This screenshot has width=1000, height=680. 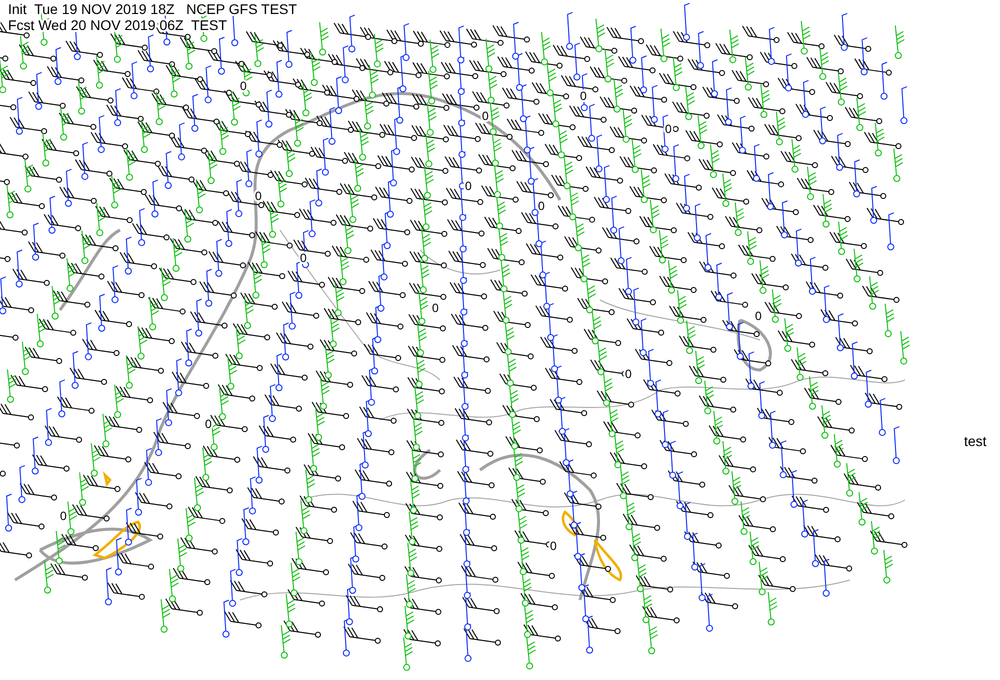 What do you see at coordinates (975, 441) in the screenshot?
I see `side-label: test` at bounding box center [975, 441].